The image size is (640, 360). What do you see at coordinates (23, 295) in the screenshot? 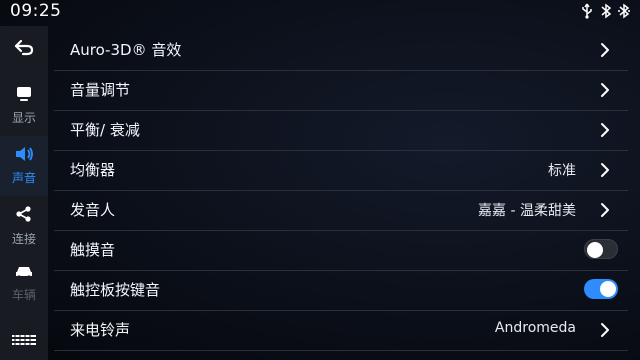
I see `sidebar-item-label: 车辆` at bounding box center [23, 295].